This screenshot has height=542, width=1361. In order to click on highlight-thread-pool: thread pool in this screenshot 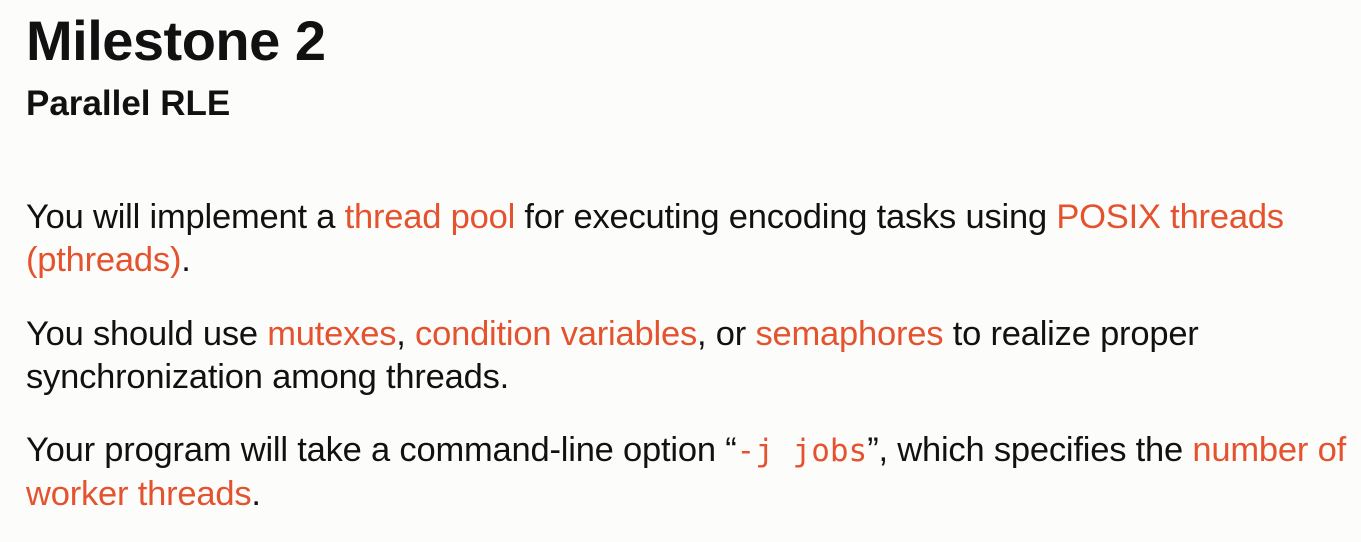, I will do `click(430, 217)`.